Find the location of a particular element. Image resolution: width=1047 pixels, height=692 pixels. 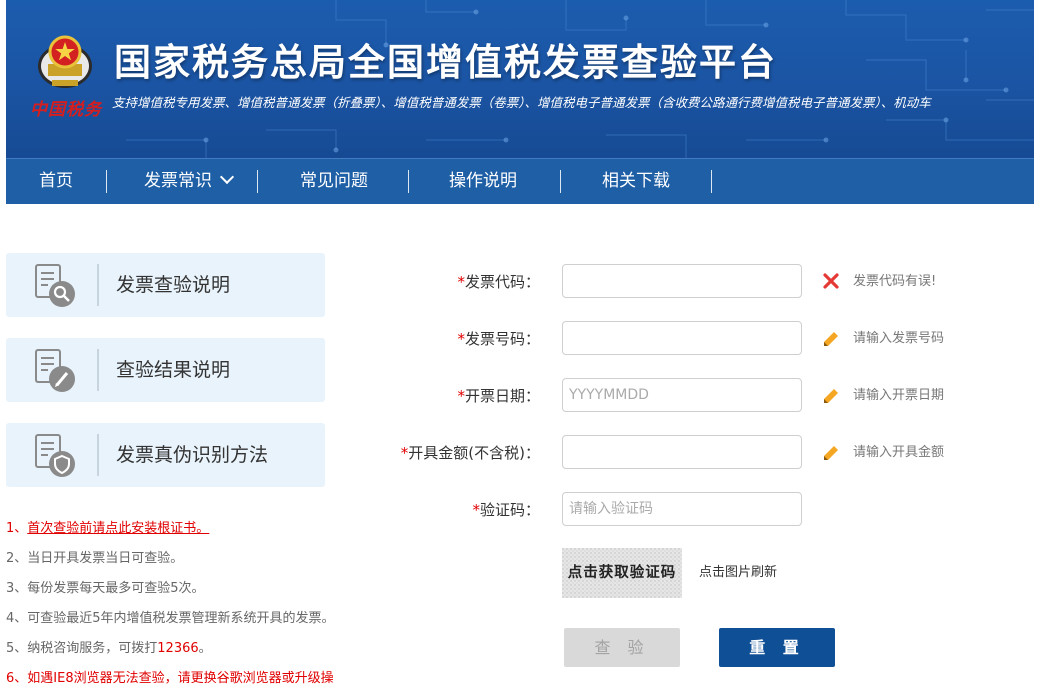

notice-item: 3、每份发票每天最多可查验5次。 is located at coordinates (105, 588).